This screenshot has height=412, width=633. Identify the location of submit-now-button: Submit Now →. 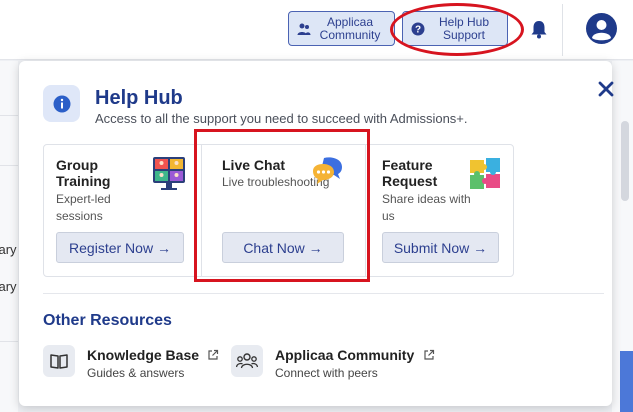
(440, 247).